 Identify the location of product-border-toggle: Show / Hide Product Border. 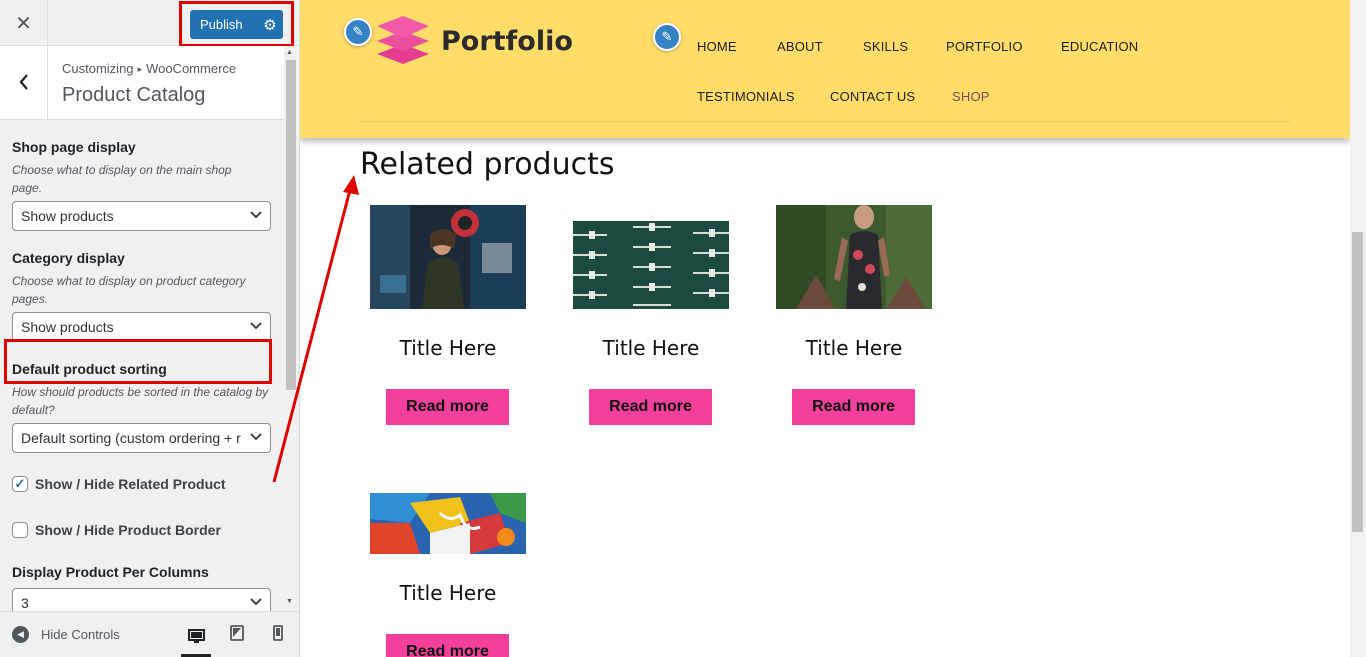
(116, 530).